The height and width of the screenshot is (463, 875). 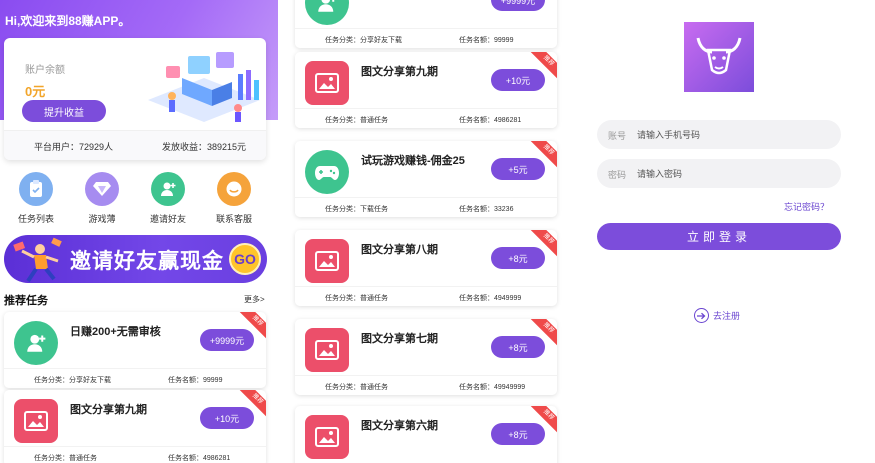 I want to click on task-footer: 任务分类：下载任务 任务名额：33236, so click(x=426, y=207).